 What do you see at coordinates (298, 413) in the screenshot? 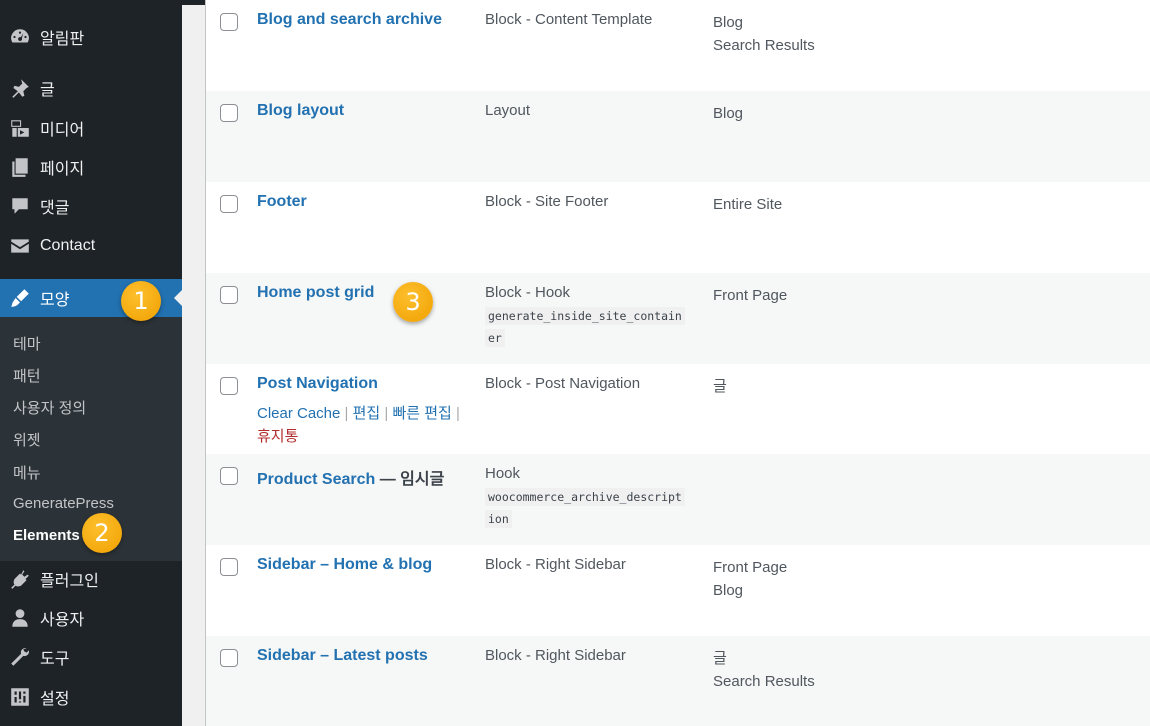
I see `clear-cache-link: Clear Cache` at bounding box center [298, 413].